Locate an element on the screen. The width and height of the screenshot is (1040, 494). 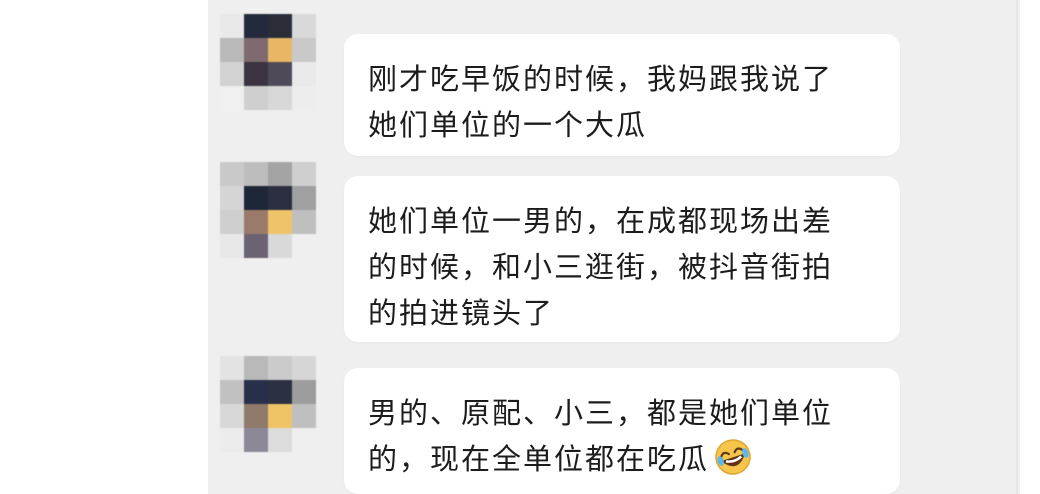
message-text: 的，现在全单位都在吃瓜 is located at coordinates (539, 459).